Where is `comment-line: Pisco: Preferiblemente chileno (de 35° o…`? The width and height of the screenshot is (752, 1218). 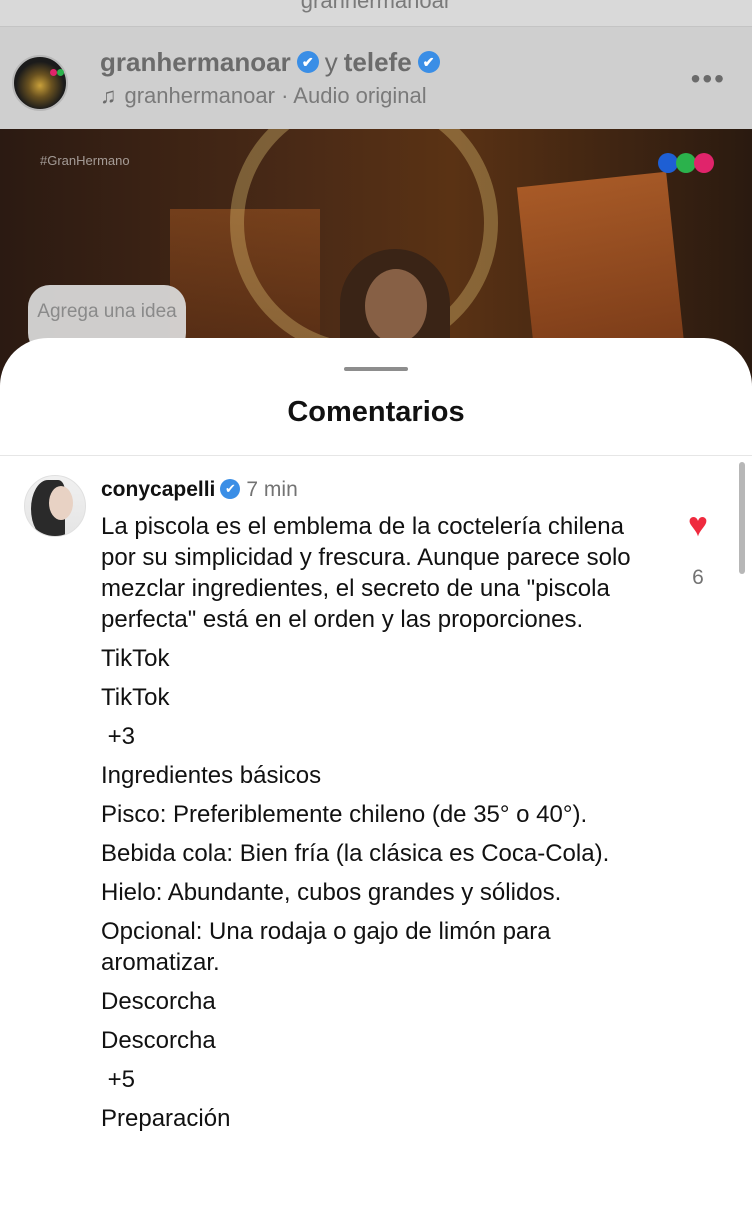 comment-line: Pisco: Preferiblemente chileno (de 35° o… is located at coordinates (344, 814).